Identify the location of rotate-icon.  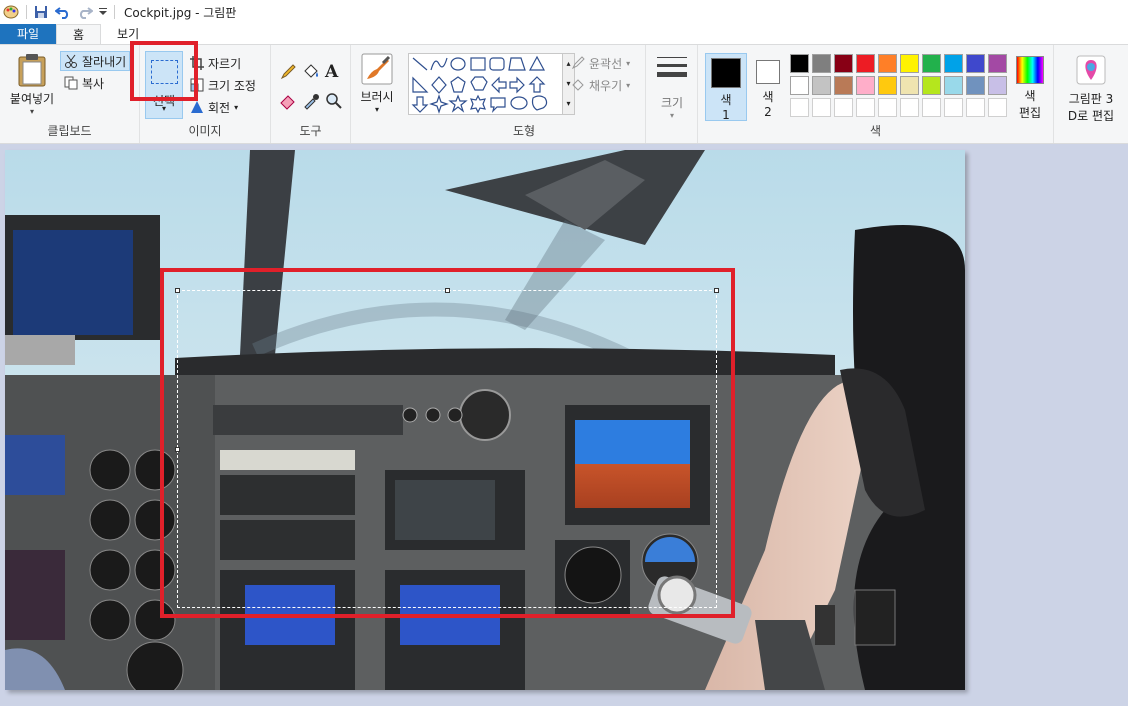
(197, 107).